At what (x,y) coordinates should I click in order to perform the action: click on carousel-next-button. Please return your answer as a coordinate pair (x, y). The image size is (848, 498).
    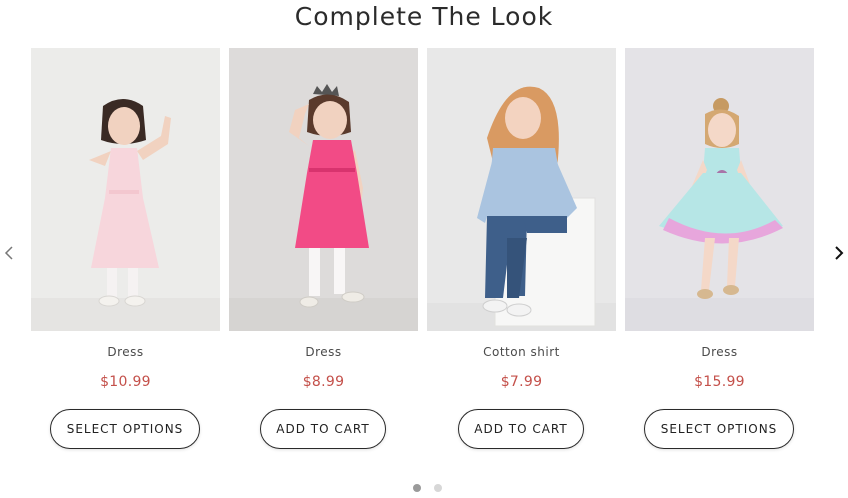
    Looking at the image, I should click on (839, 253).